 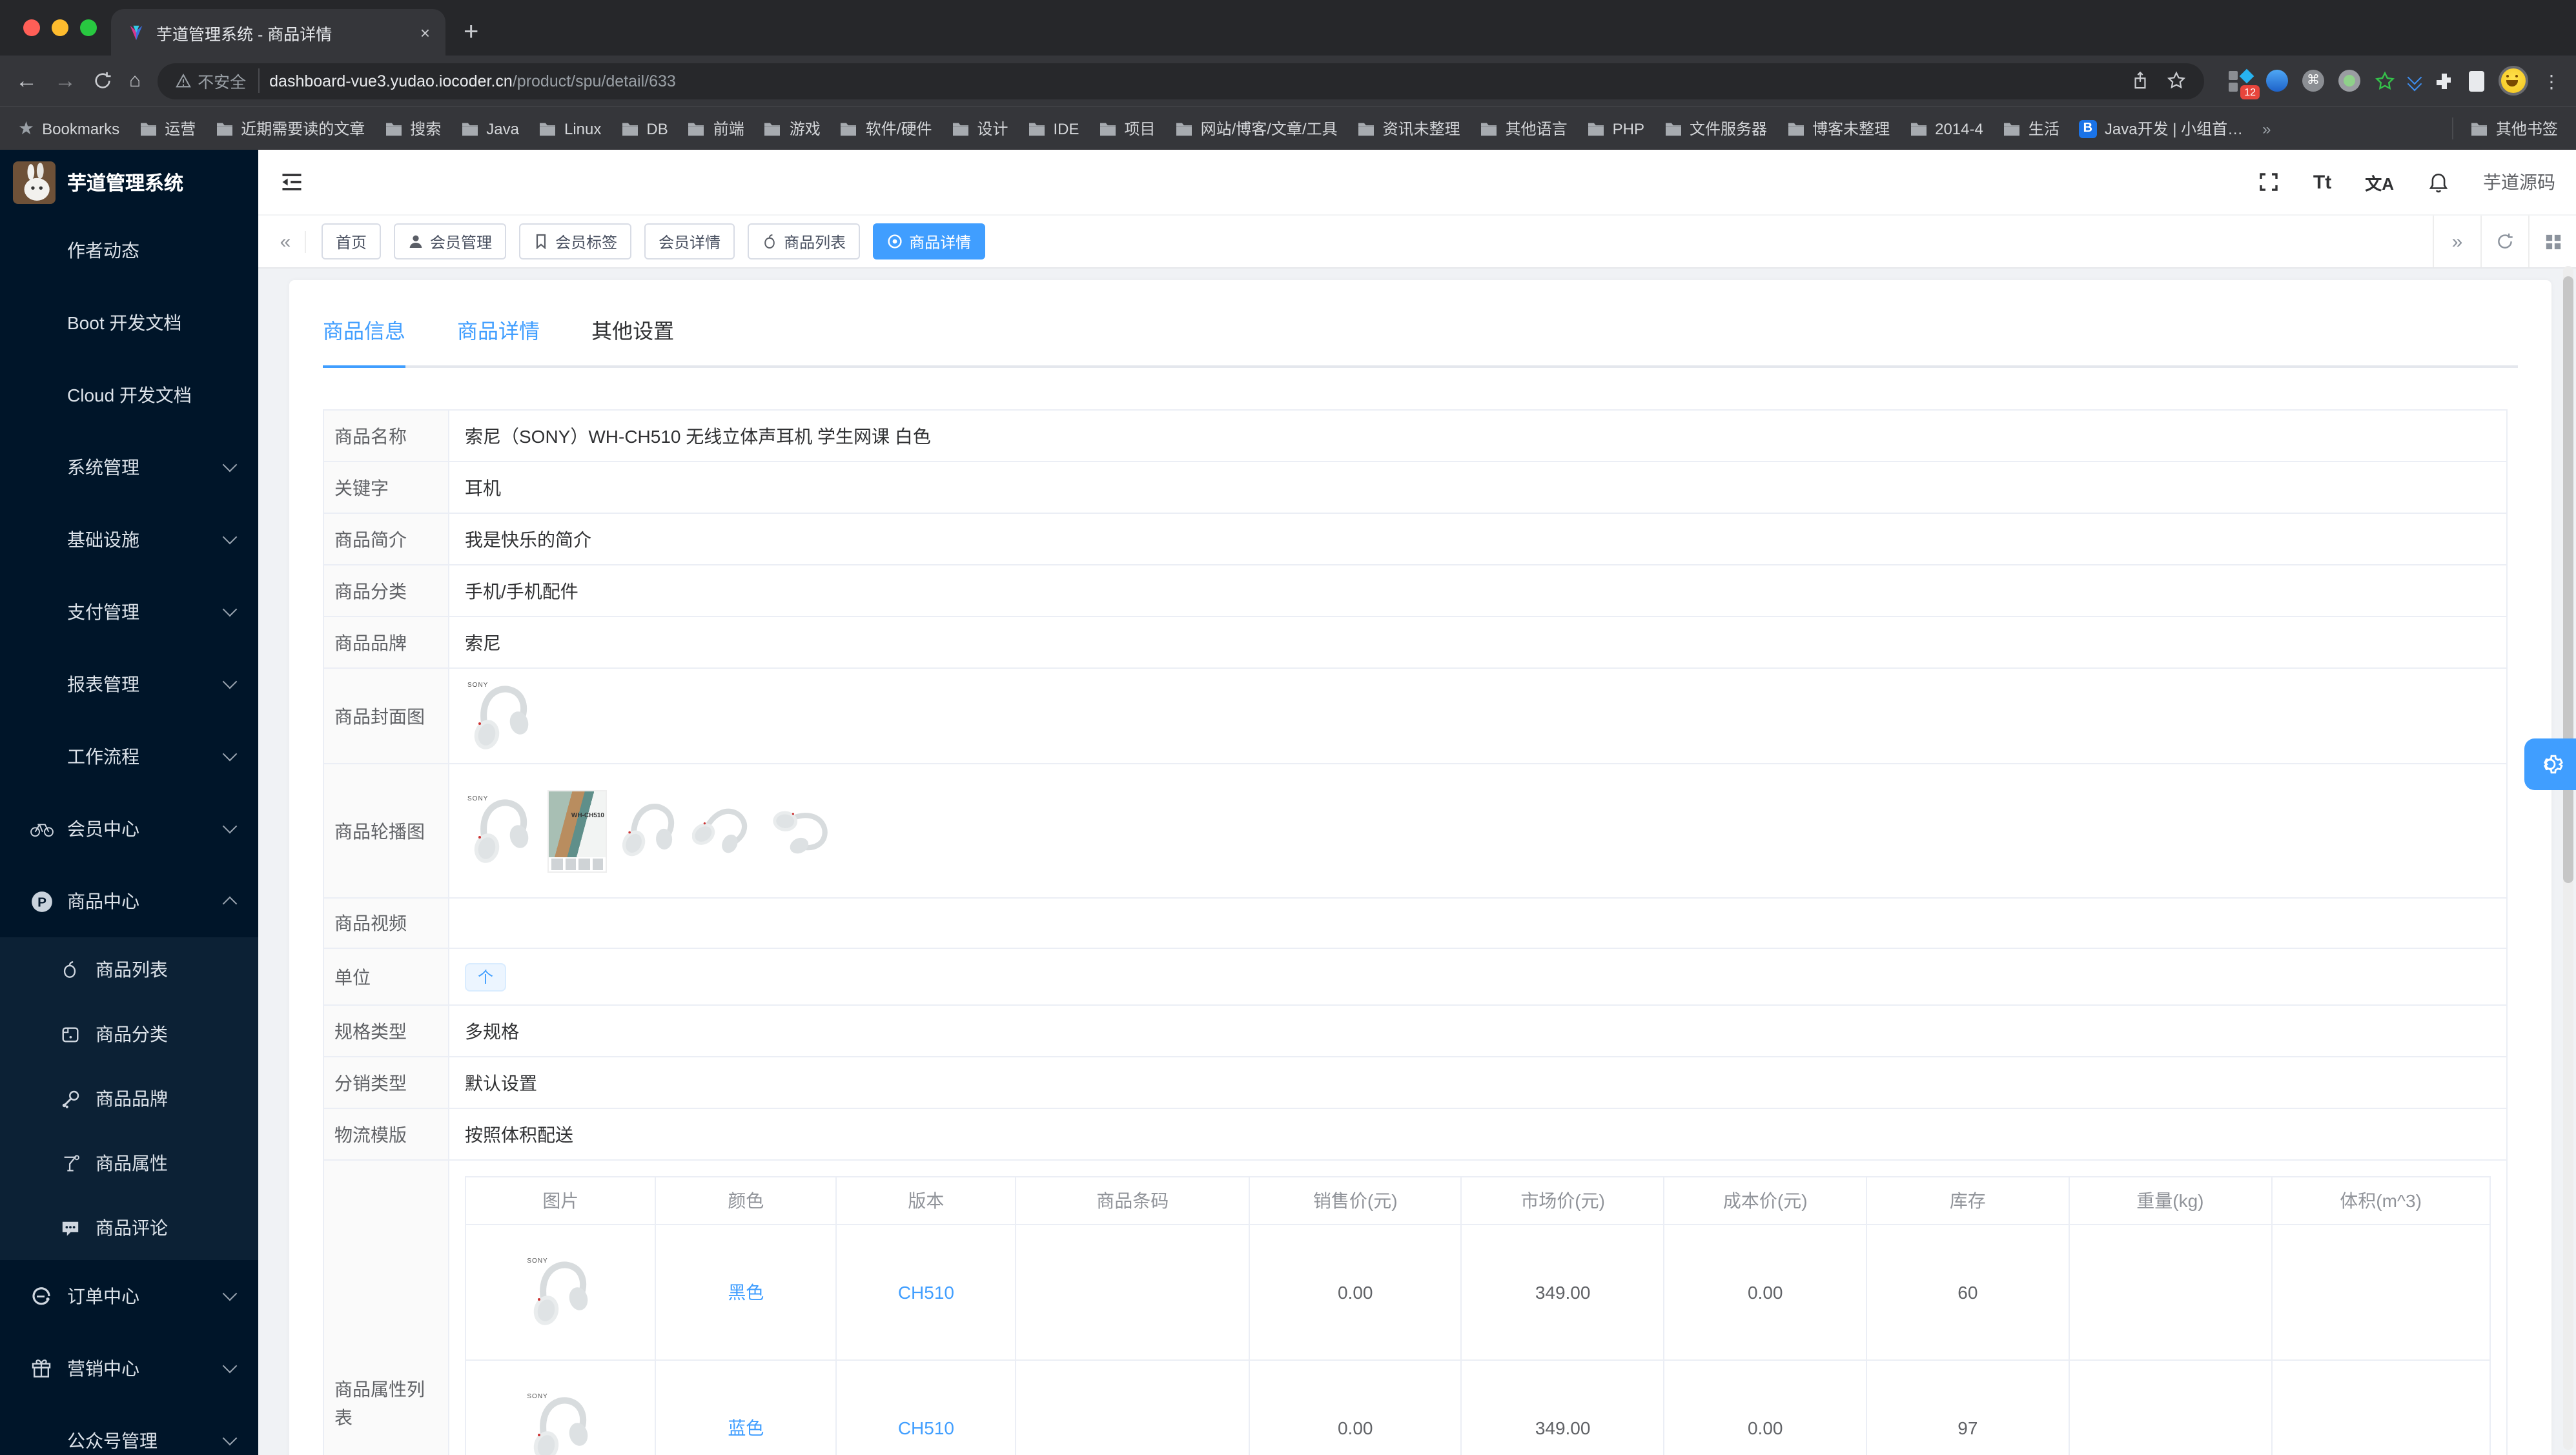 I want to click on bookmark-folder: 搜索, so click(x=412, y=128).